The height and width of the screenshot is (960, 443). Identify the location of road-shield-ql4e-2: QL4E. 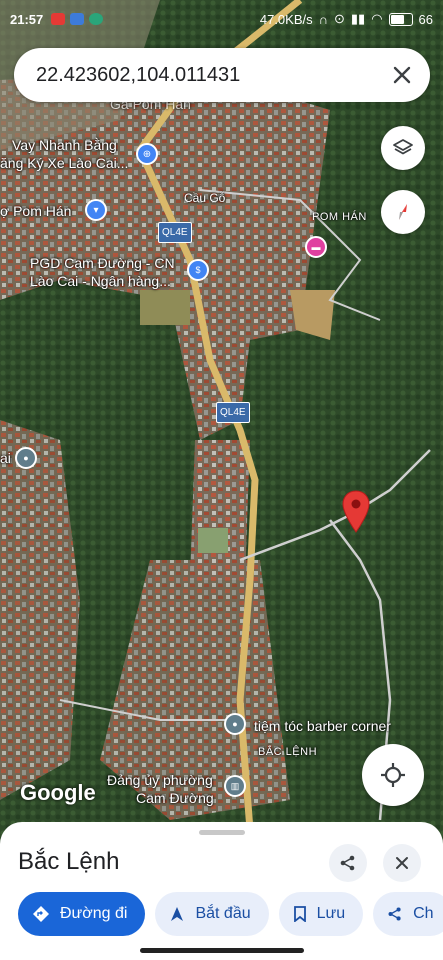
(233, 412).